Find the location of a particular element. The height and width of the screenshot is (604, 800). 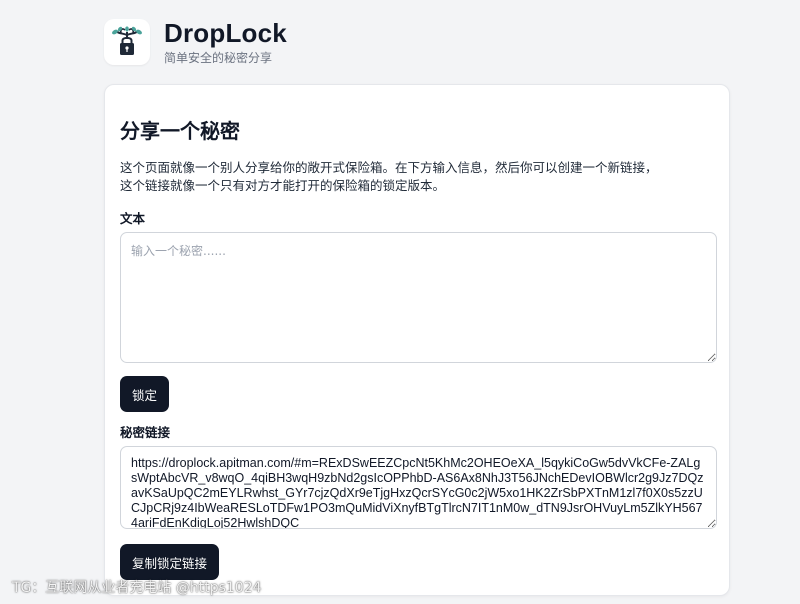

secret-link-label: 秘密链接 is located at coordinates (145, 432).